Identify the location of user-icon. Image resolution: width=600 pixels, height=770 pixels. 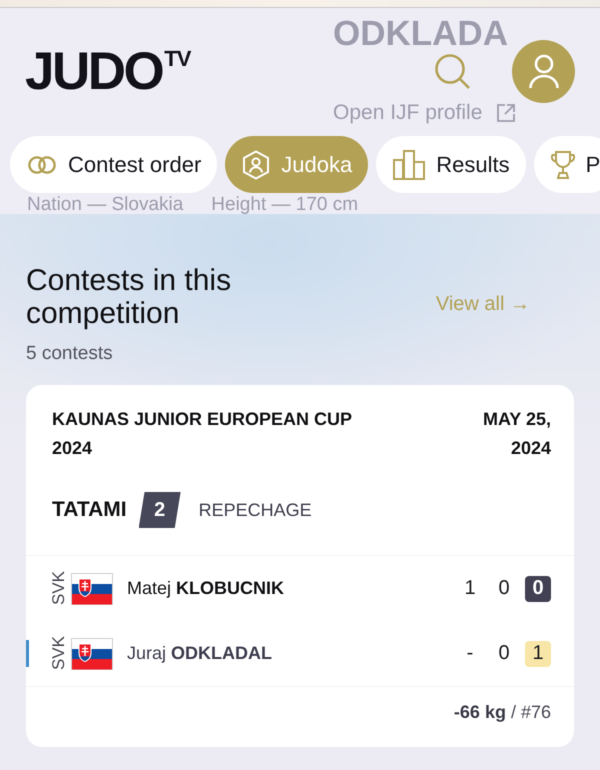
(544, 72).